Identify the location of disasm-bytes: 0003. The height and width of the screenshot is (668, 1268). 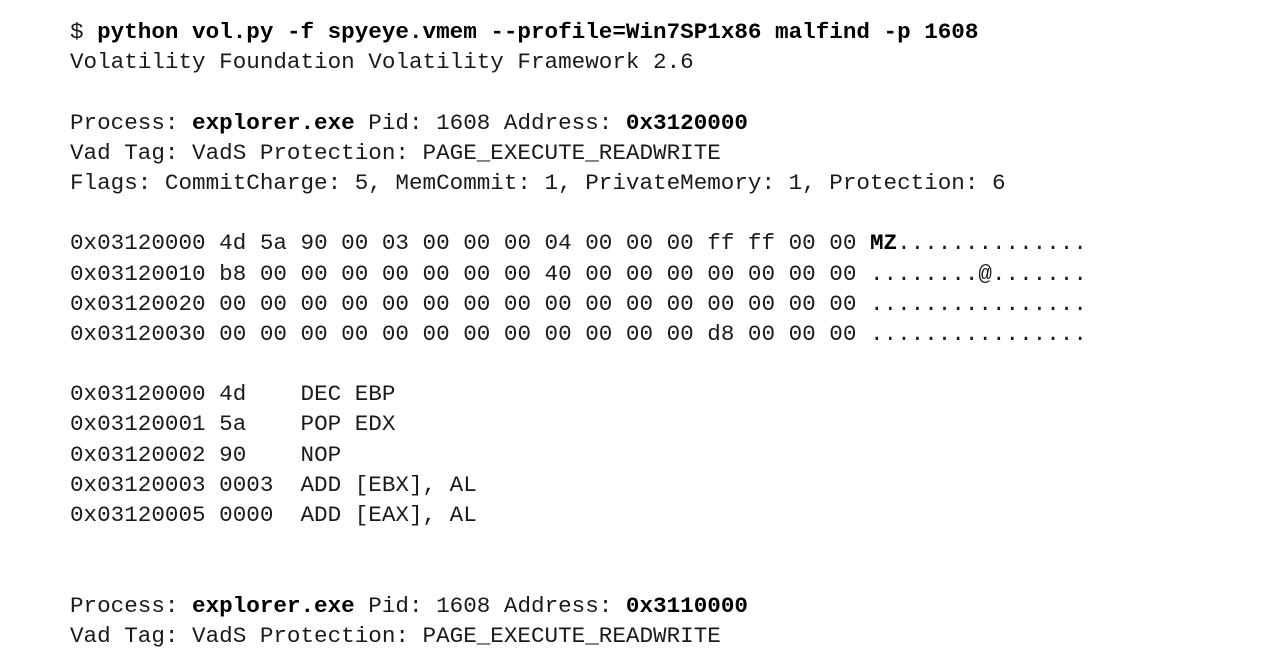
(246, 484).